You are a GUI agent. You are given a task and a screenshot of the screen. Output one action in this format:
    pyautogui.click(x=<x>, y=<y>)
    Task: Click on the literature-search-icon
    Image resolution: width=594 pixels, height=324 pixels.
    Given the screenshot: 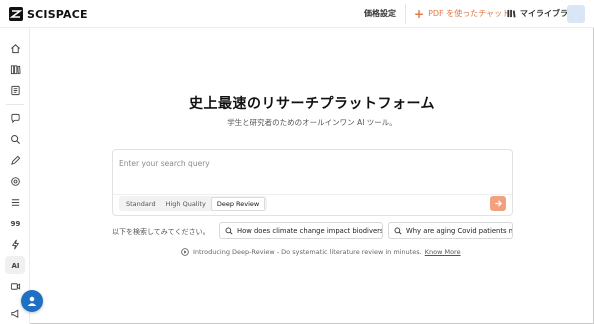 What is the action you would take?
    pyautogui.click(x=15, y=139)
    